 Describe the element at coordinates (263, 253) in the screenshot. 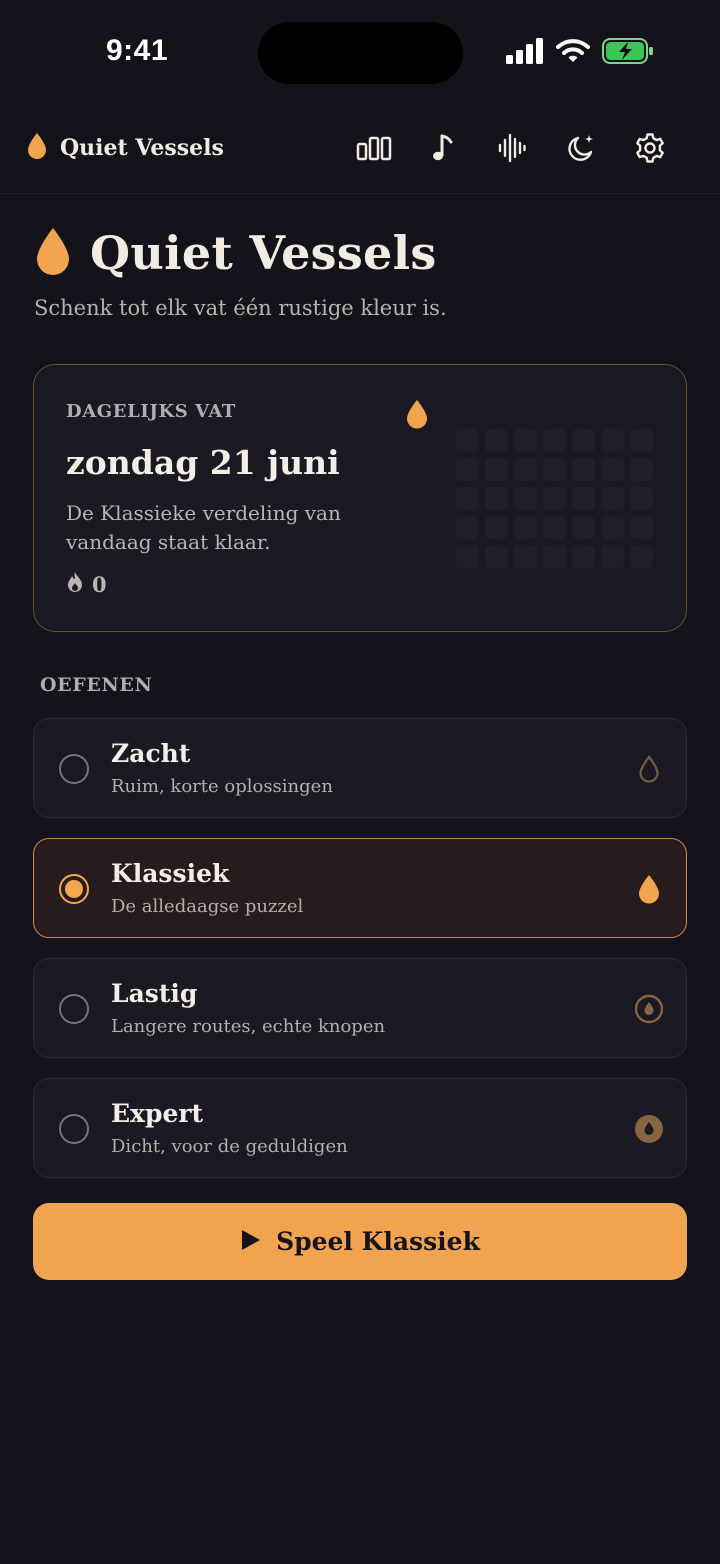

I see `page-title-text: Quiet Vessels` at that location.